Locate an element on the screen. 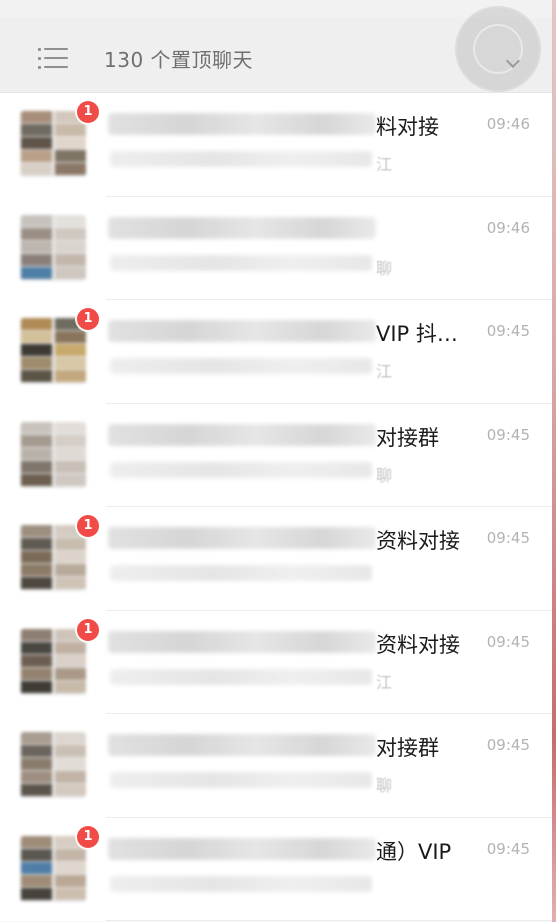 Image resolution: width=556 pixels, height=922 pixels. floating-touch-icon is located at coordinates (498, 49).